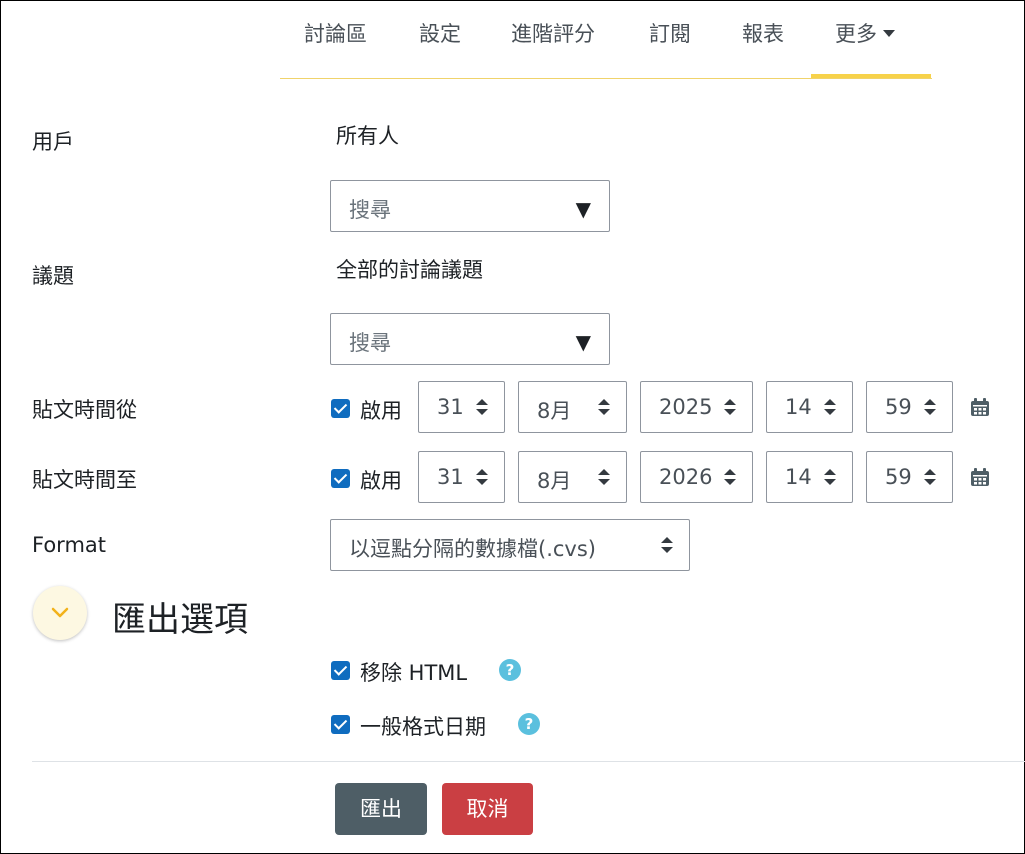 The height and width of the screenshot is (854, 1025). Describe the element at coordinates (340, 724) in the screenshot. I see `human-dates-checkbox` at that location.